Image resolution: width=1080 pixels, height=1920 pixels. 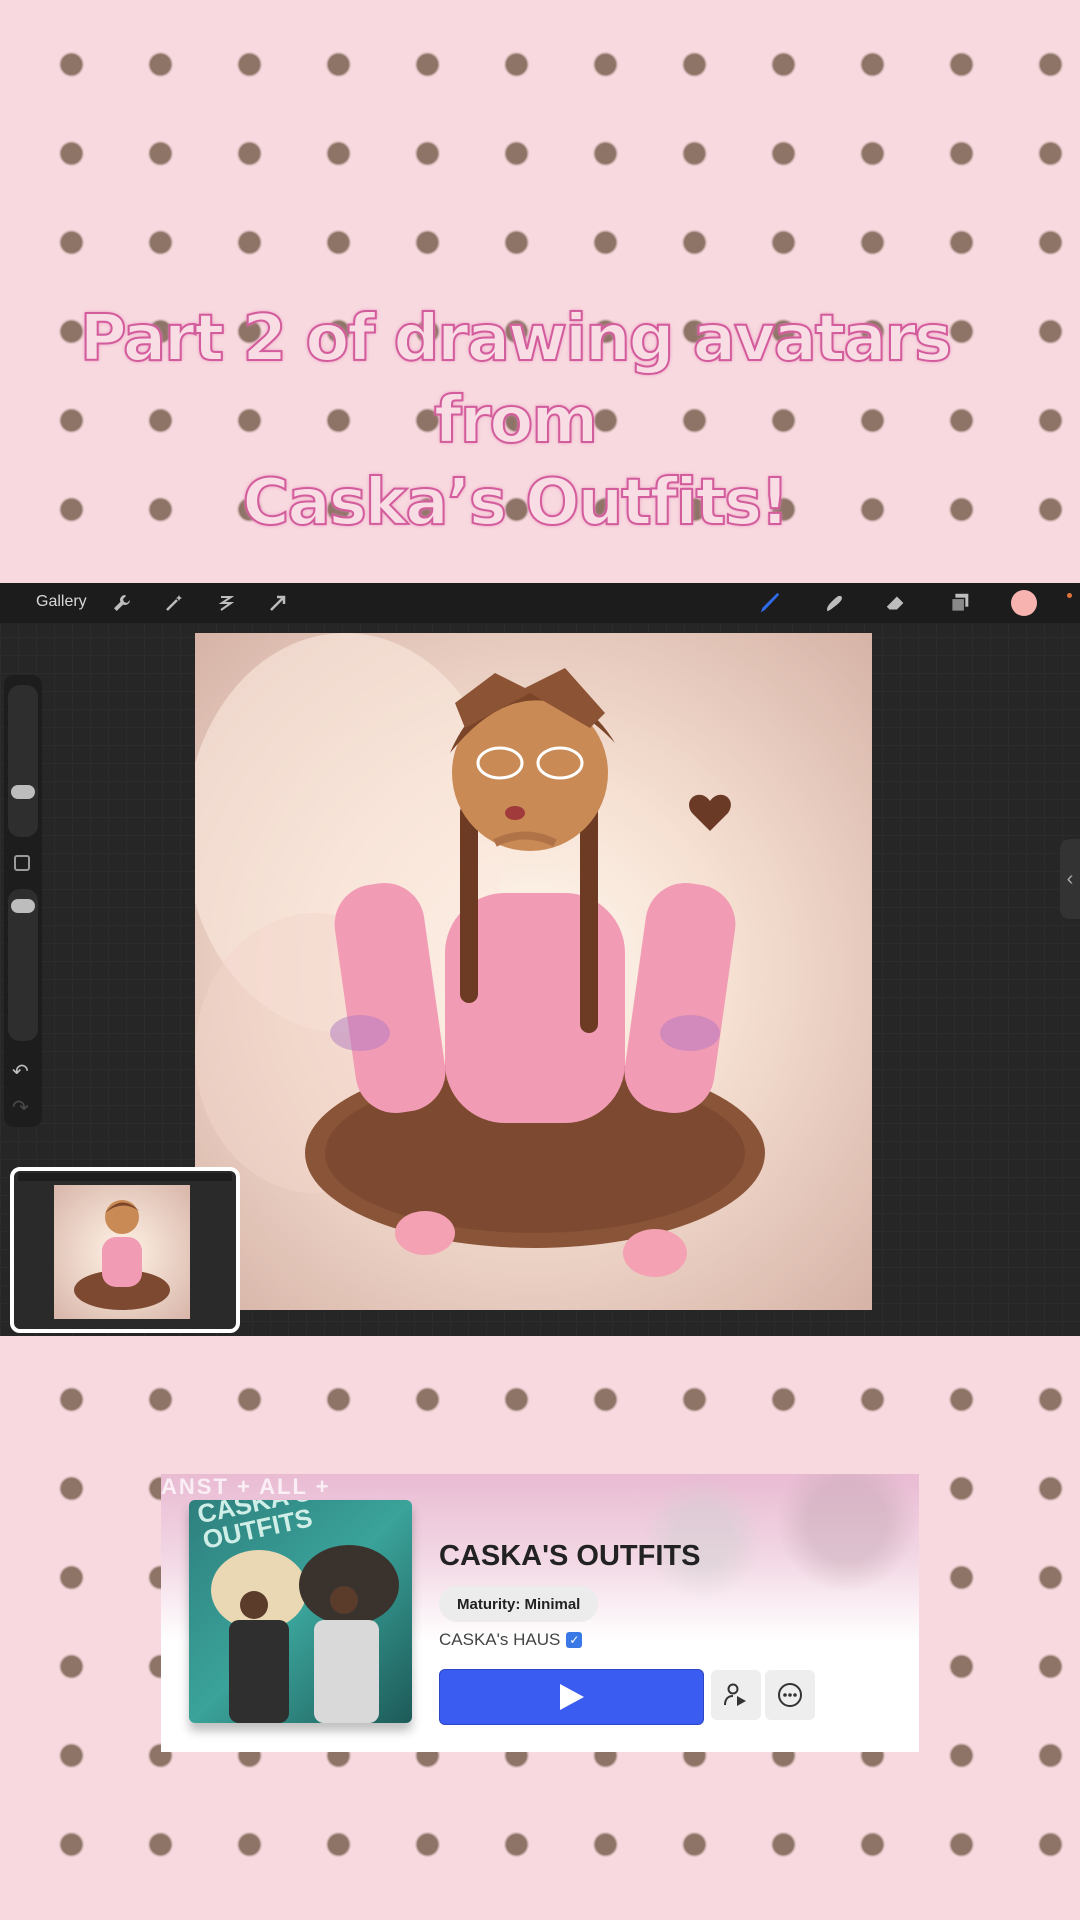 What do you see at coordinates (278, 603) in the screenshot?
I see `transform-arrow-icon` at bounding box center [278, 603].